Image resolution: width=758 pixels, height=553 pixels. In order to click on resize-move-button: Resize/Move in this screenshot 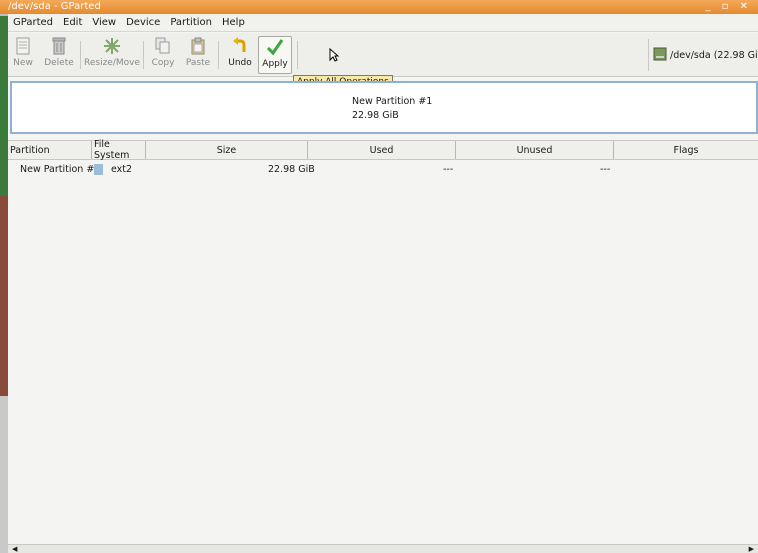, I will do `click(112, 55)`.